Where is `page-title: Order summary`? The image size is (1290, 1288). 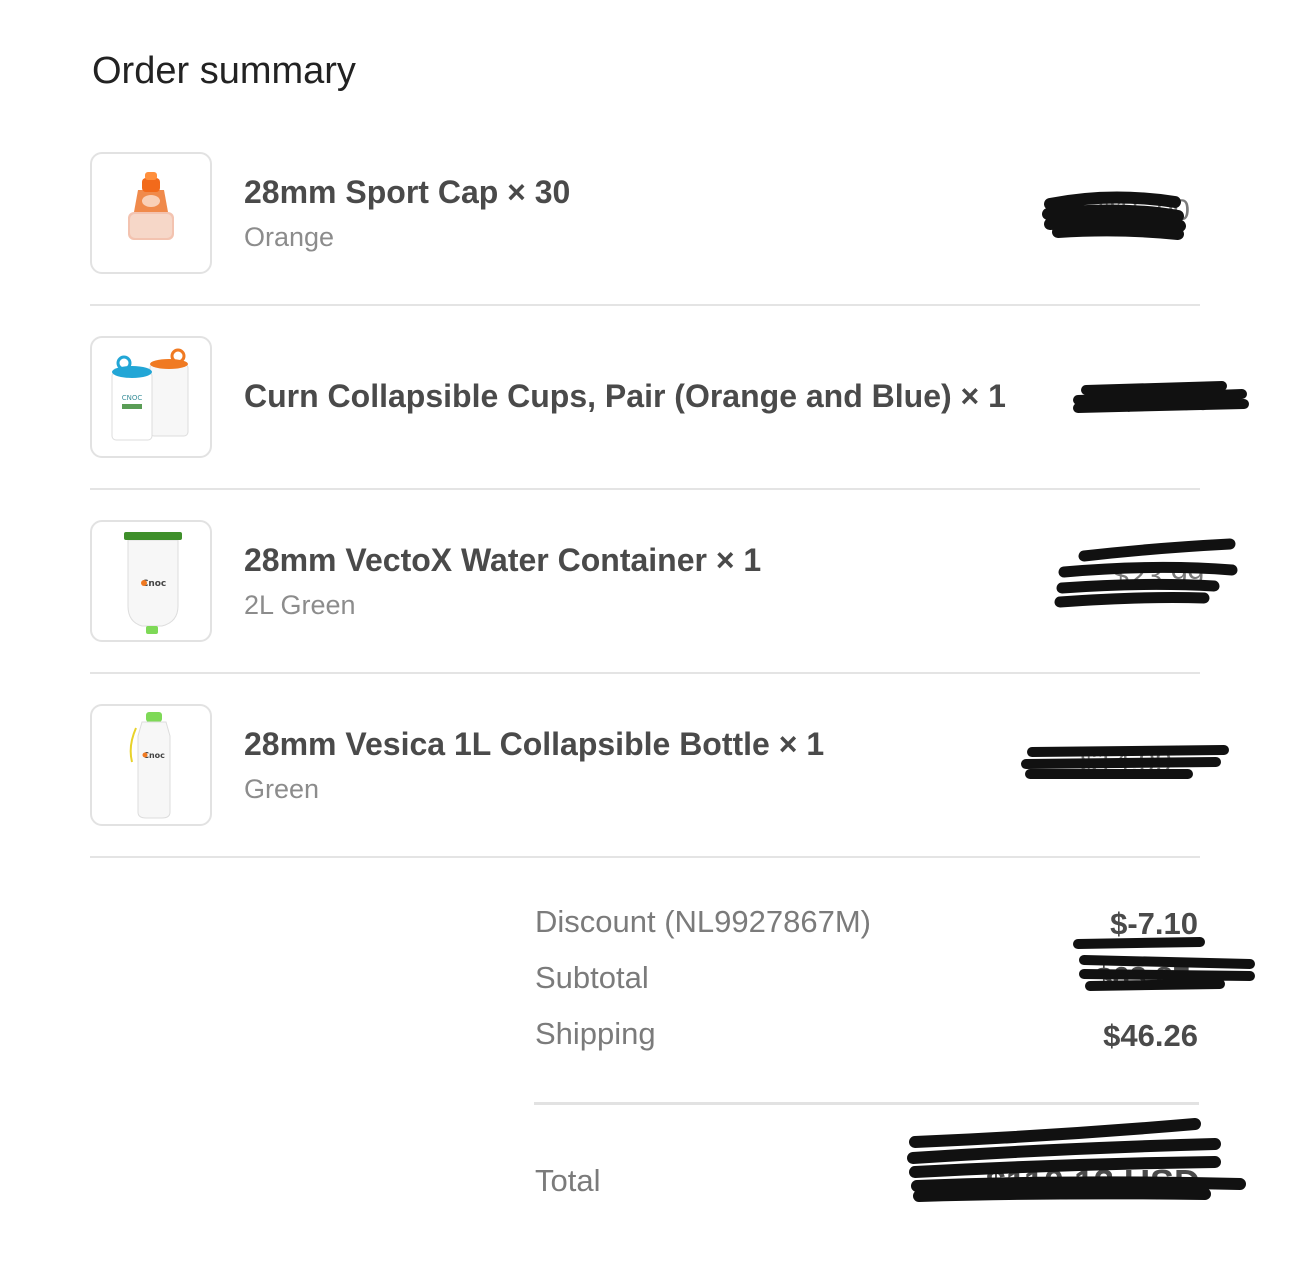 page-title: Order summary is located at coordinates (224, 71).